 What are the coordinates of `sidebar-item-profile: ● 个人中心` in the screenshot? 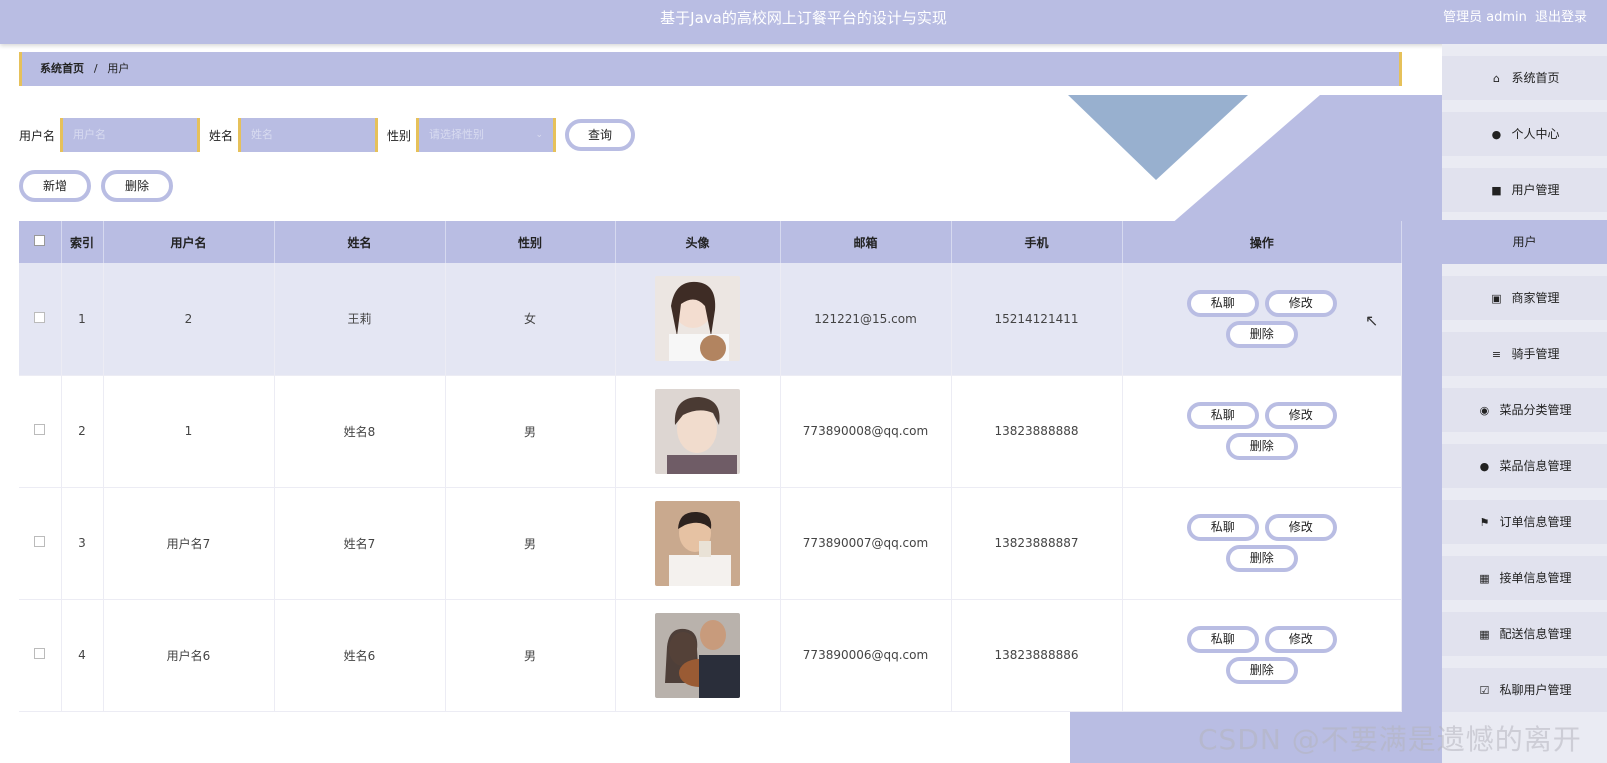 It's located at (1524, 134).